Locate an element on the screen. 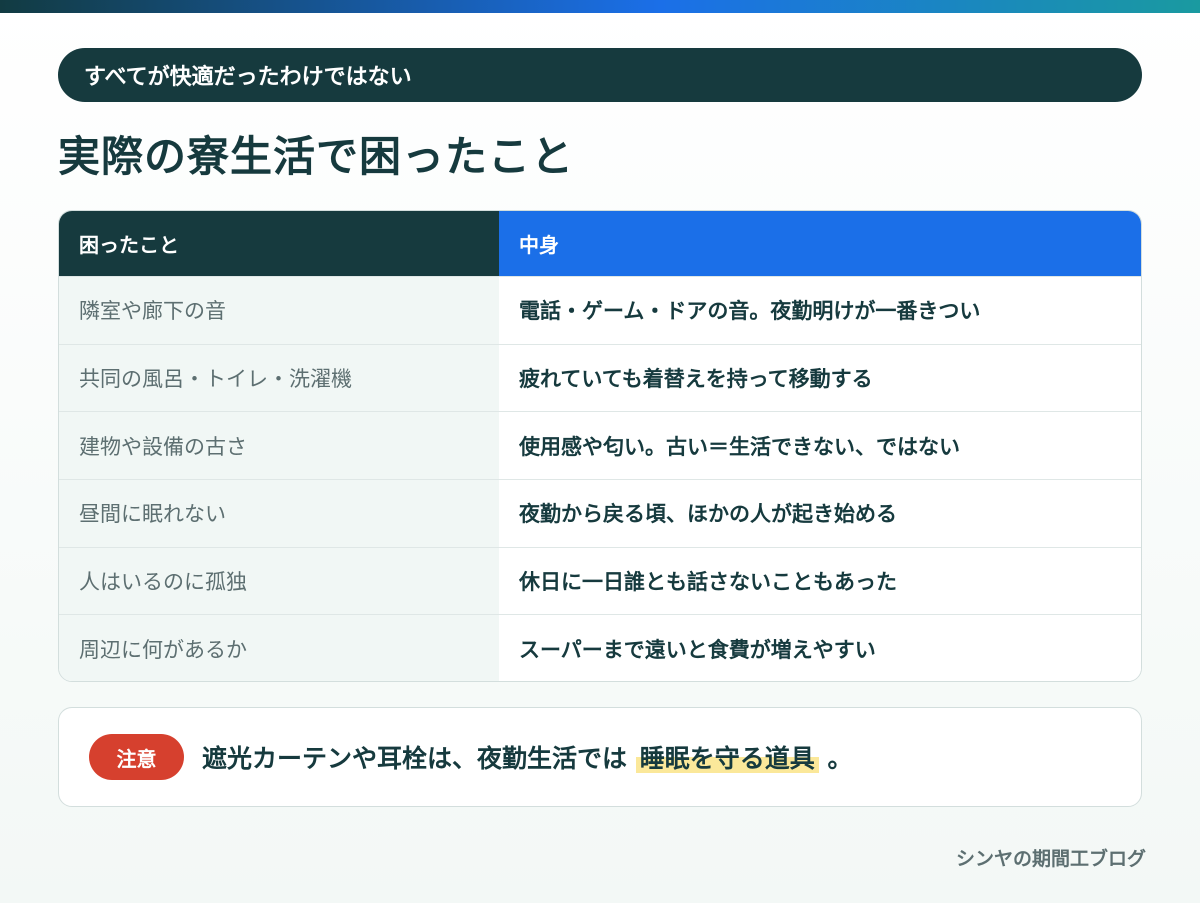  table-cell-problem: 共同の風呂・トイレ・洗濯機 is located at coordinates (279, 378).